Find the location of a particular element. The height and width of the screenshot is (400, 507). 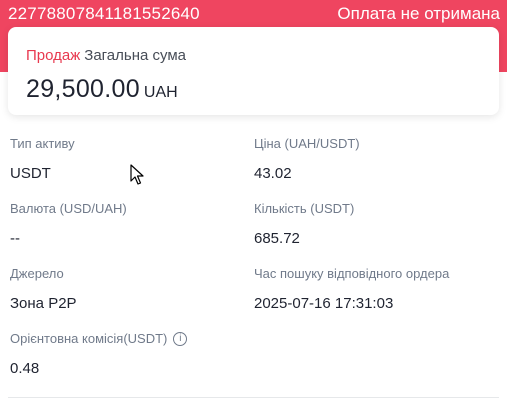

currency-rate-value: -- is located at coordinates (15, 238).